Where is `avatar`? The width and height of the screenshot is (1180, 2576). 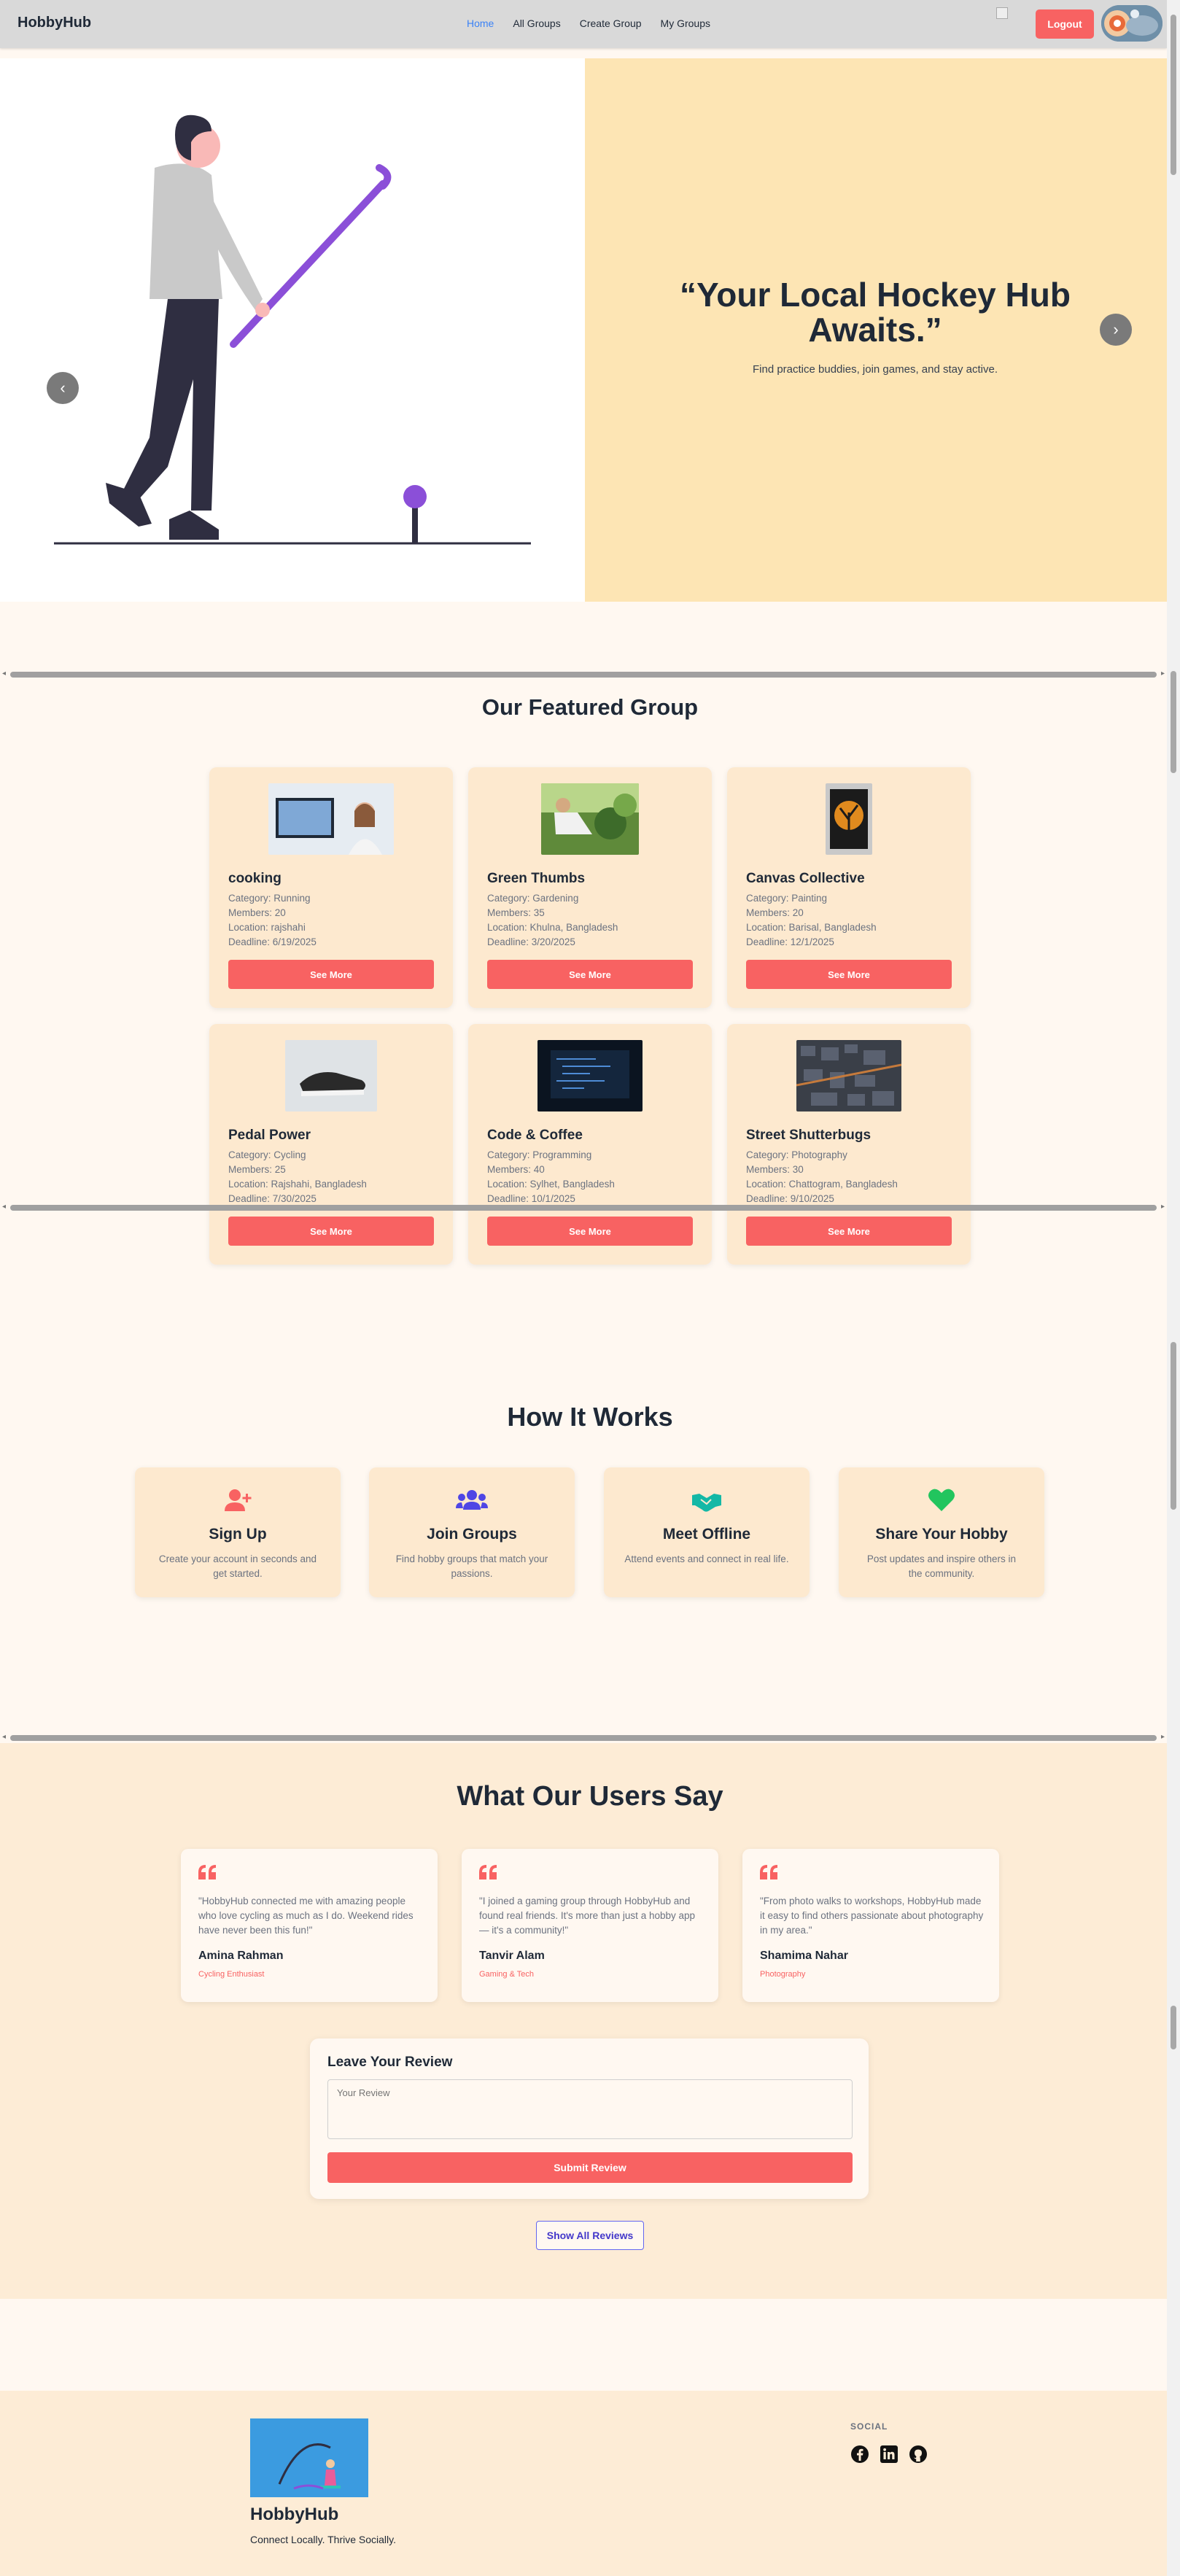
avatar is located at coordinates (1131, 24).